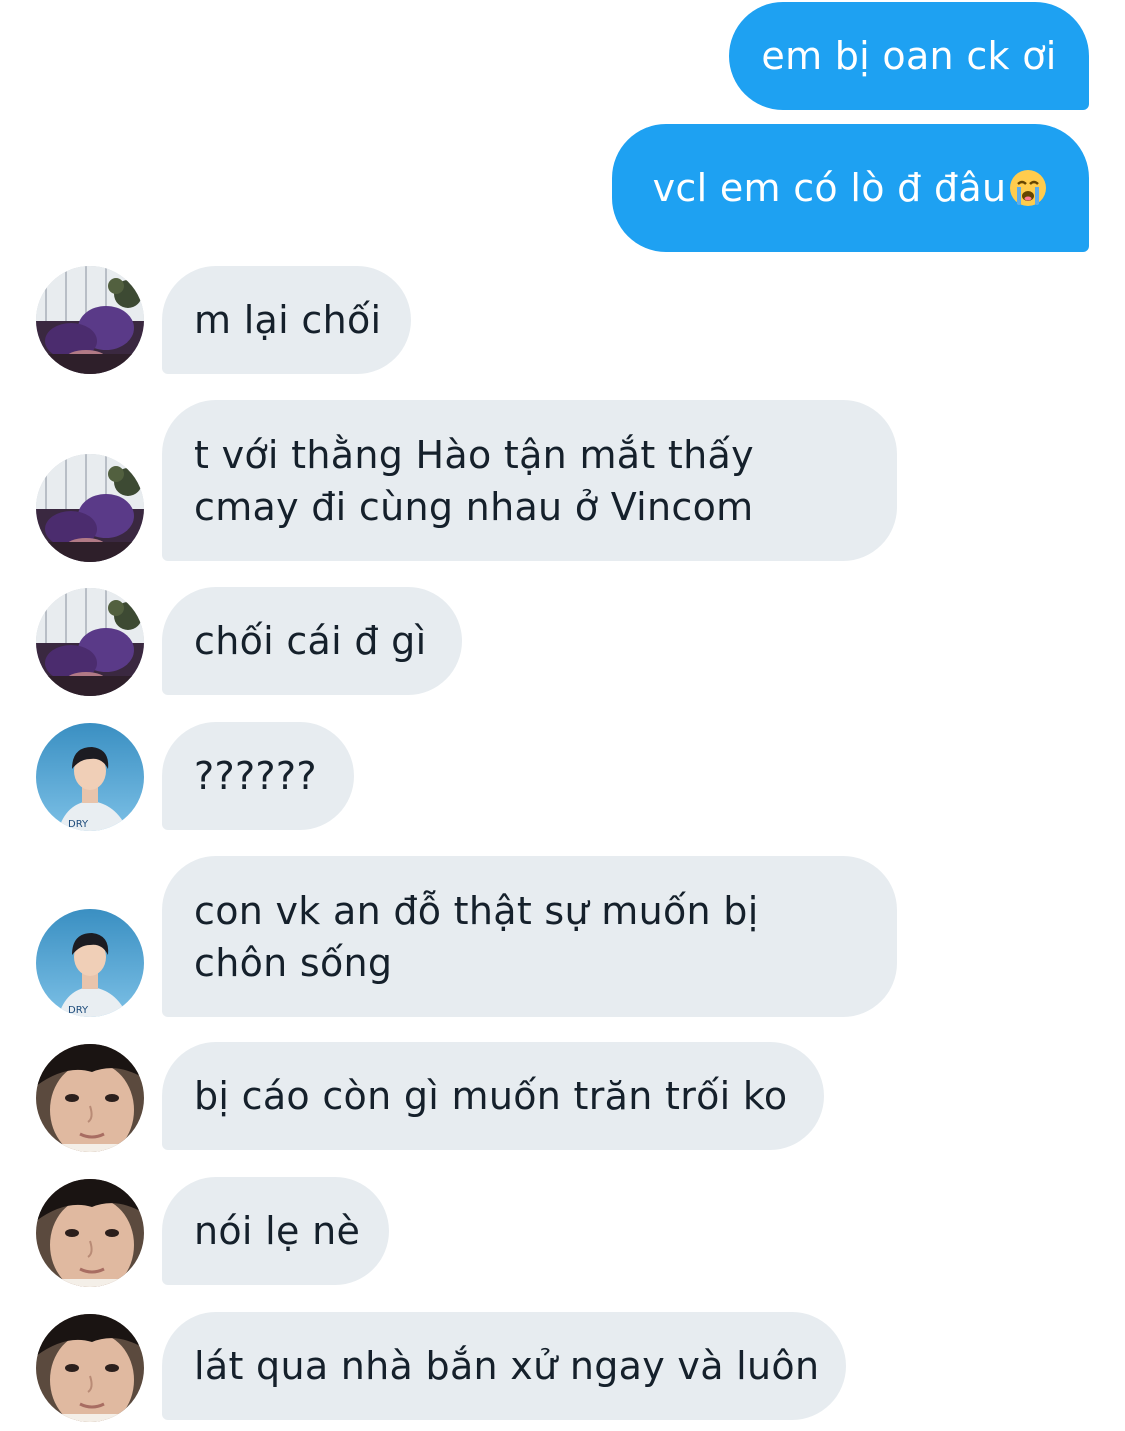  I want to click on incoming-message-bubble: m lại chối, so click(286, 320).